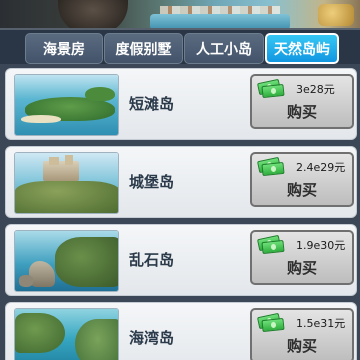 The image size is (360, 360). What do you see at coordinates (302, 179) in the screenshot?
I see `buy-button: 2.4e29元 购买` at bounding box center [302, 179].